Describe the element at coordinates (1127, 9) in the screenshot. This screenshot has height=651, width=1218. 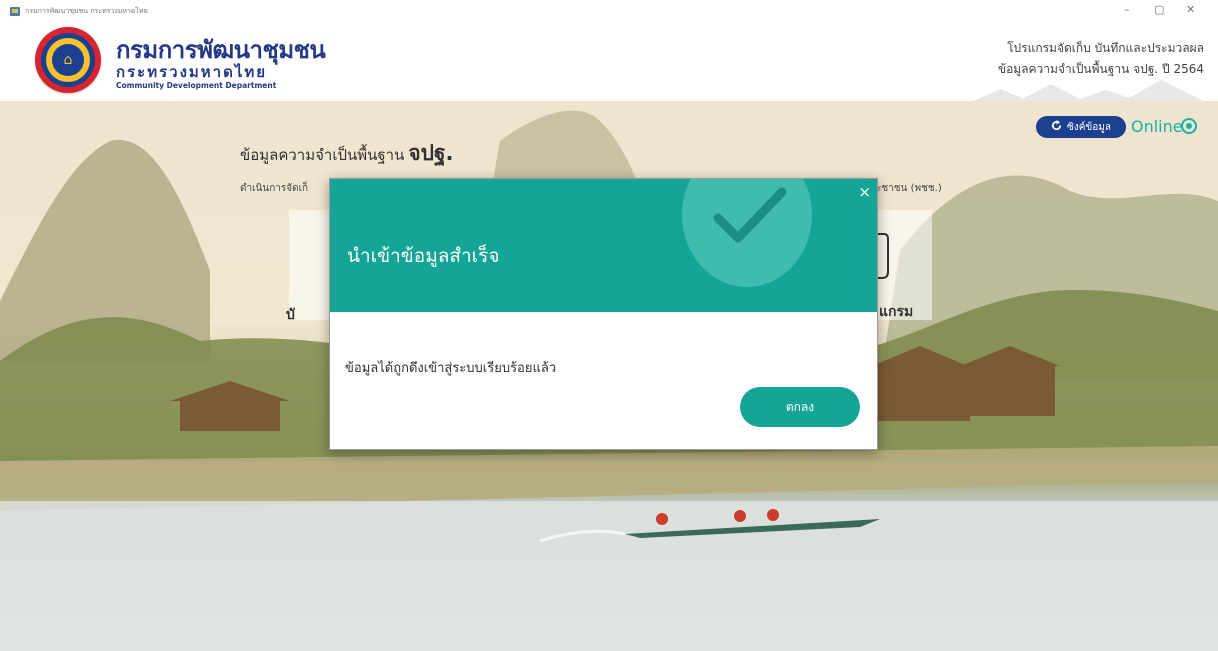
I see `minimize-button: –` at that location.